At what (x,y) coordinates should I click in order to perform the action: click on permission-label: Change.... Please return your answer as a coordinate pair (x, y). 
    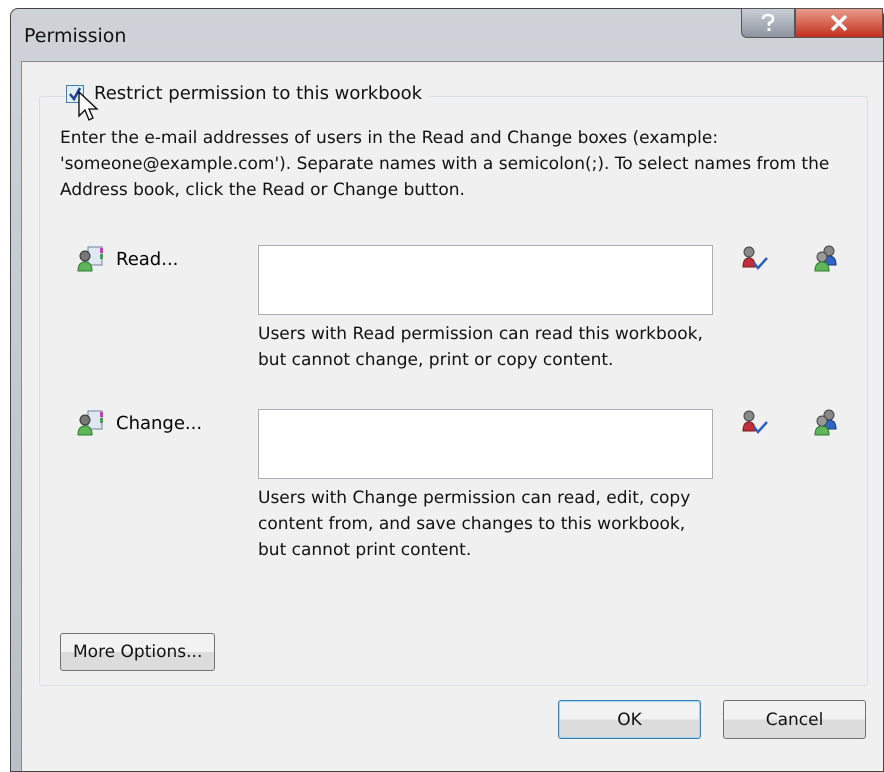
    Looking at the image, I should click on (159, 423).